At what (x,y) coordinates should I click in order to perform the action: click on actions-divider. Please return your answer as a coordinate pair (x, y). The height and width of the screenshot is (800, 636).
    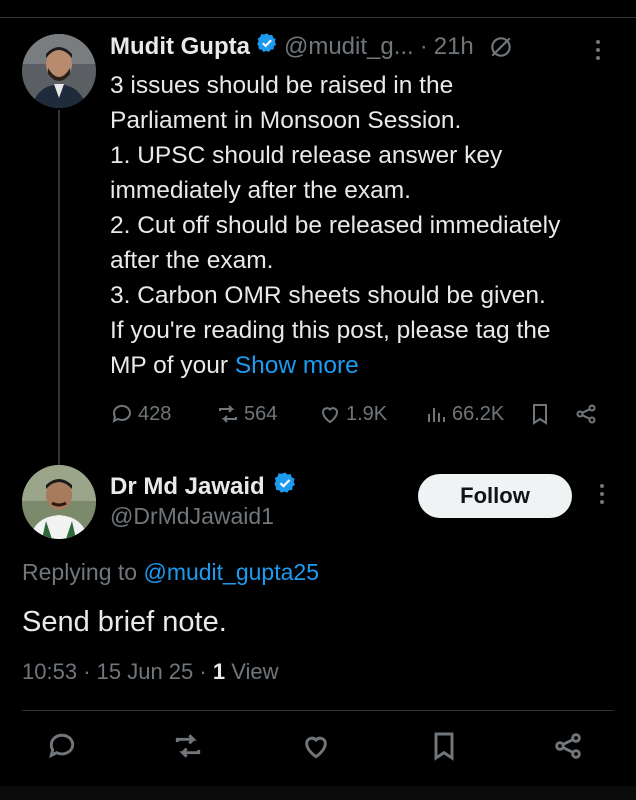
    Looking at the image, I should click on (318, 710).